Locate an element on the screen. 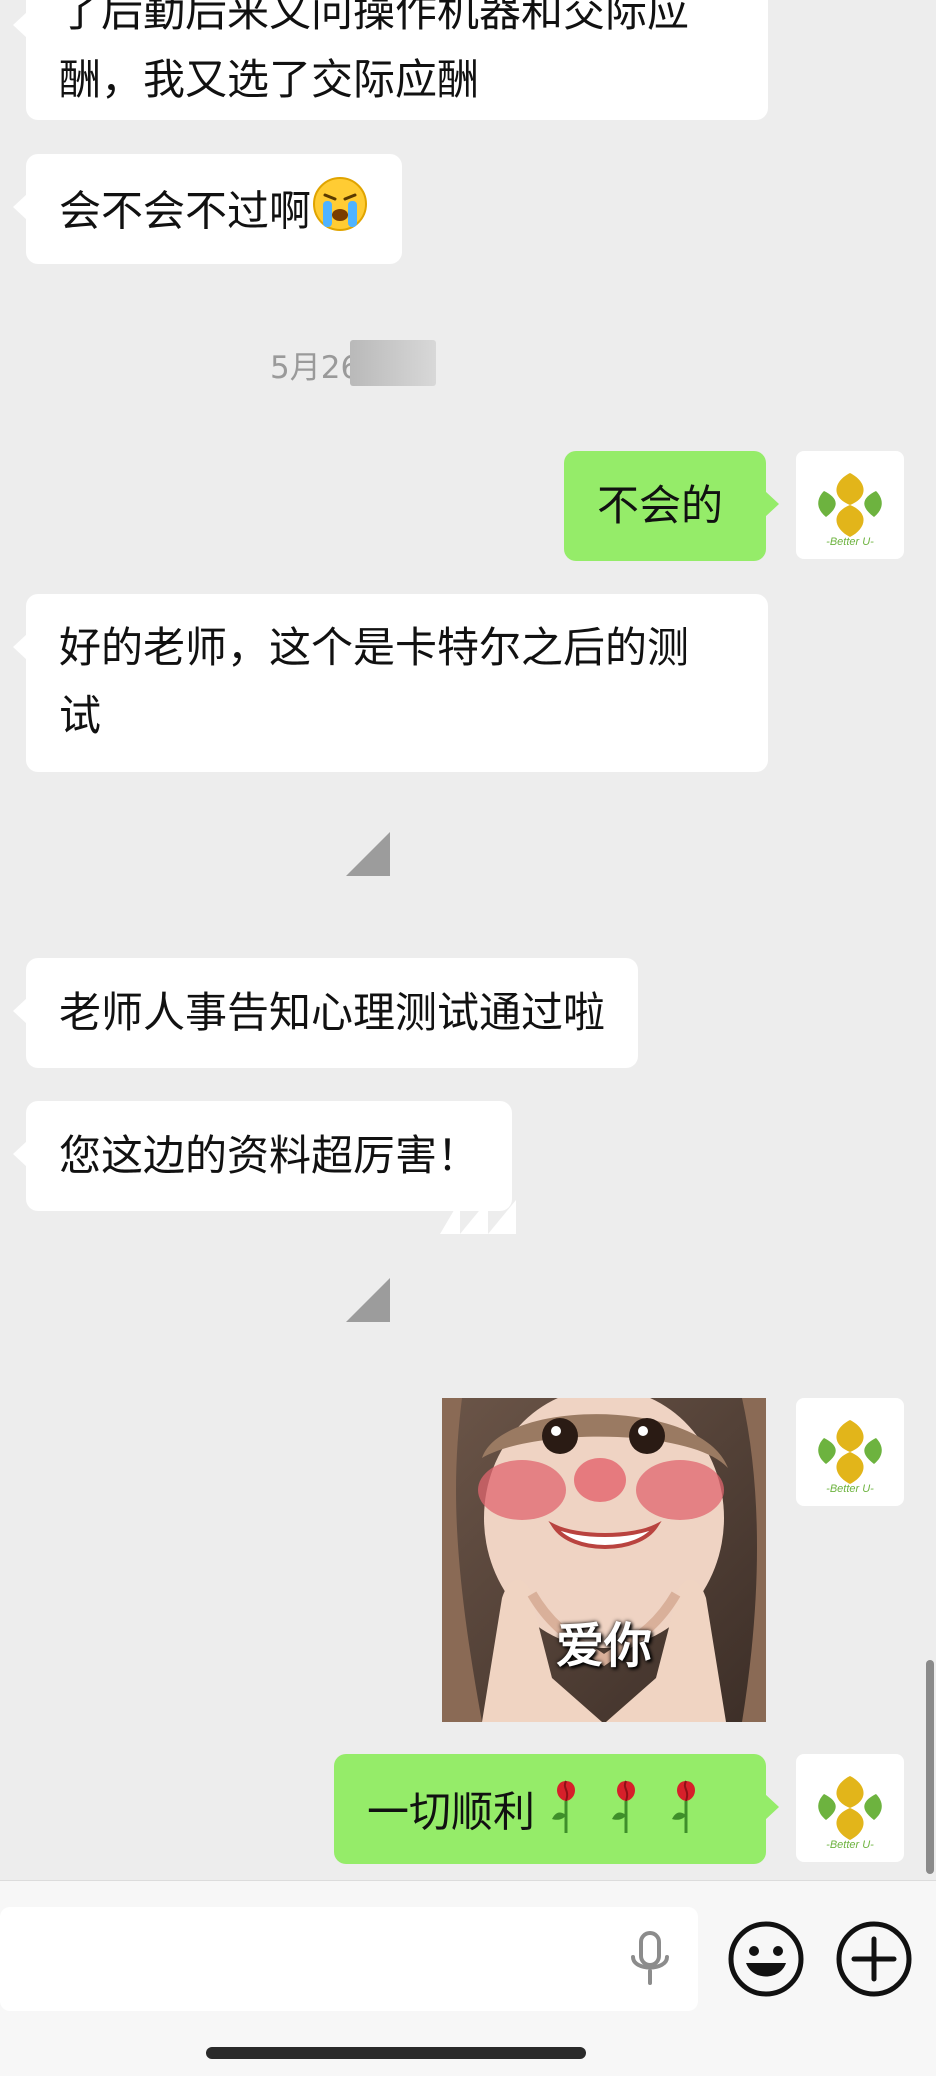  message-bubble-sent: 一切顺利 is located at coordinates (556, 1809).